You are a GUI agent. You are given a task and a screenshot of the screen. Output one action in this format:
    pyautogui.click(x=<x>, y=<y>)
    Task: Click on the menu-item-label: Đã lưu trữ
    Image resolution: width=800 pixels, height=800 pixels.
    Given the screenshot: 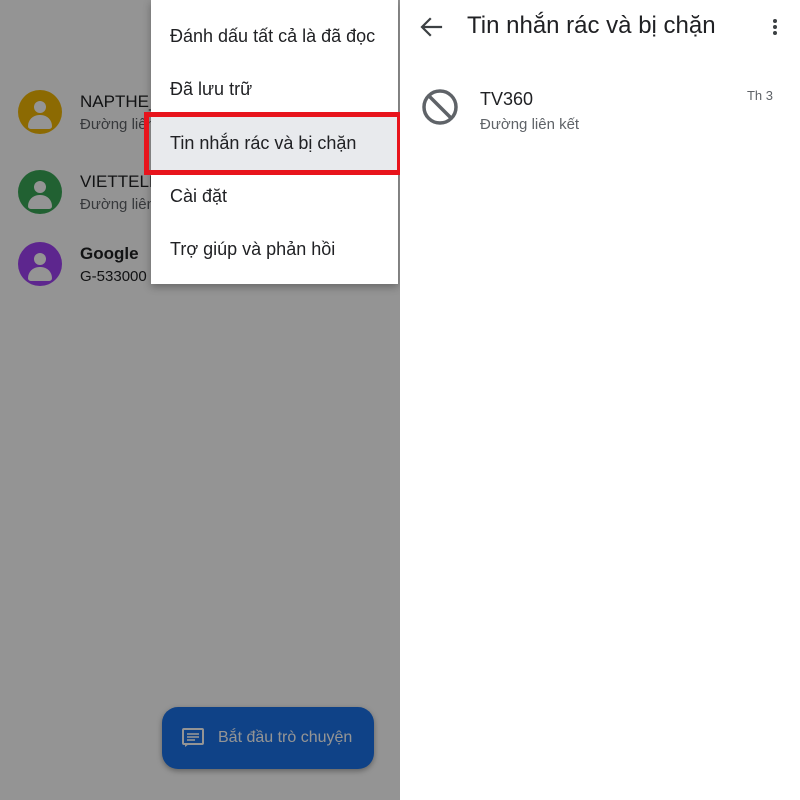 What is the action you would take?
    pyautogui.click(x=211, y=89)
    